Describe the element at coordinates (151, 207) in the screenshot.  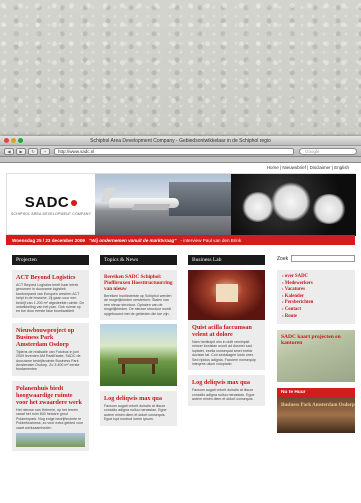
I see `plane-wing-shape` at that location.